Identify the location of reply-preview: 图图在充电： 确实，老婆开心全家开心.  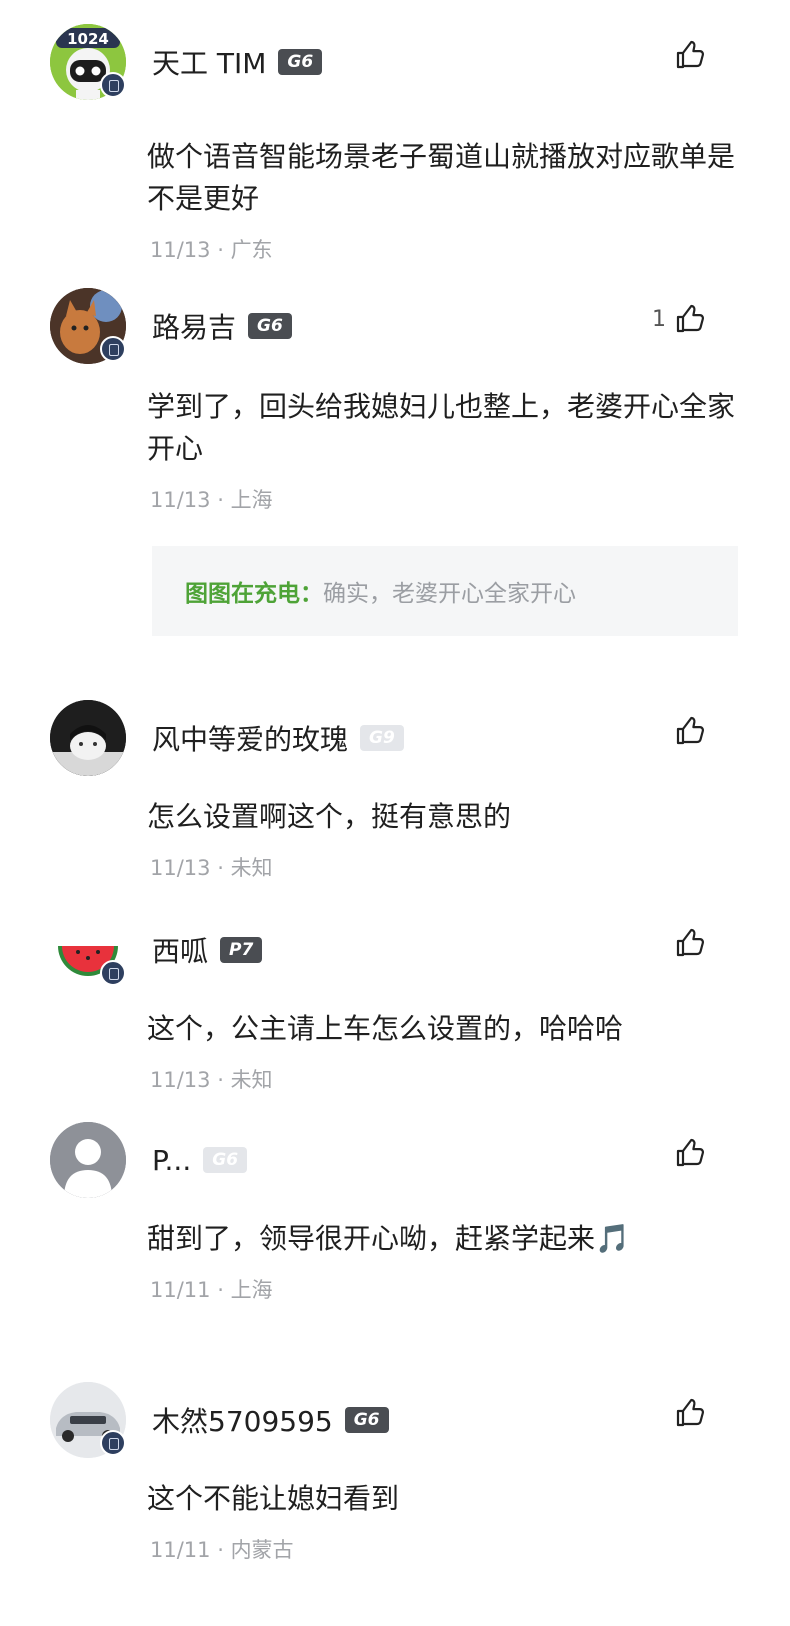
(445, 591).